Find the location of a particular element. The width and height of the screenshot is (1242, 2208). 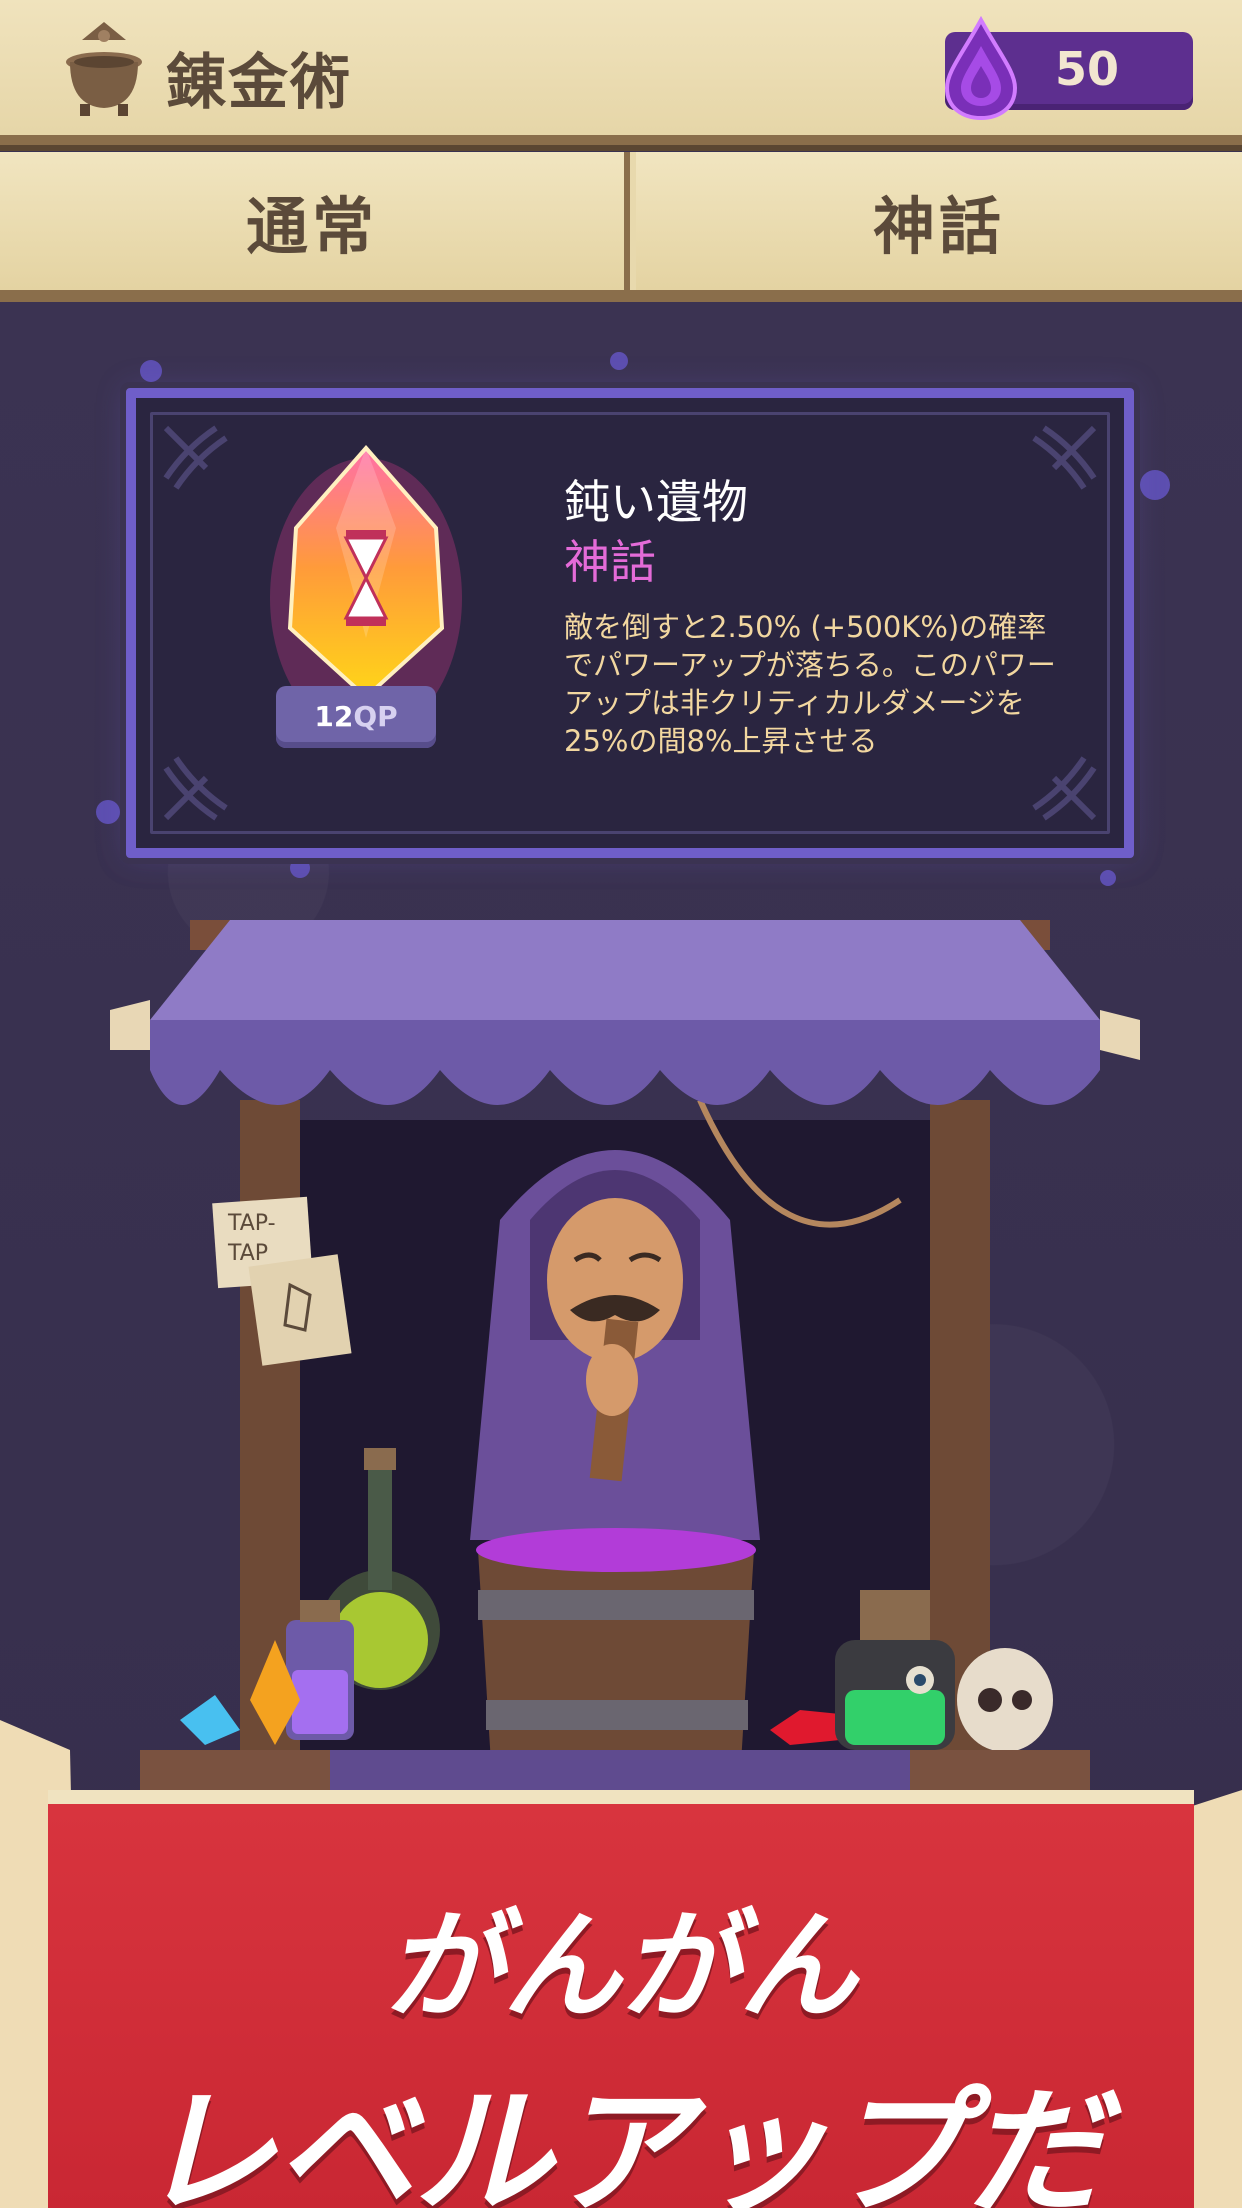

page-title: 錬金術 is located at coordinates (259, 83).